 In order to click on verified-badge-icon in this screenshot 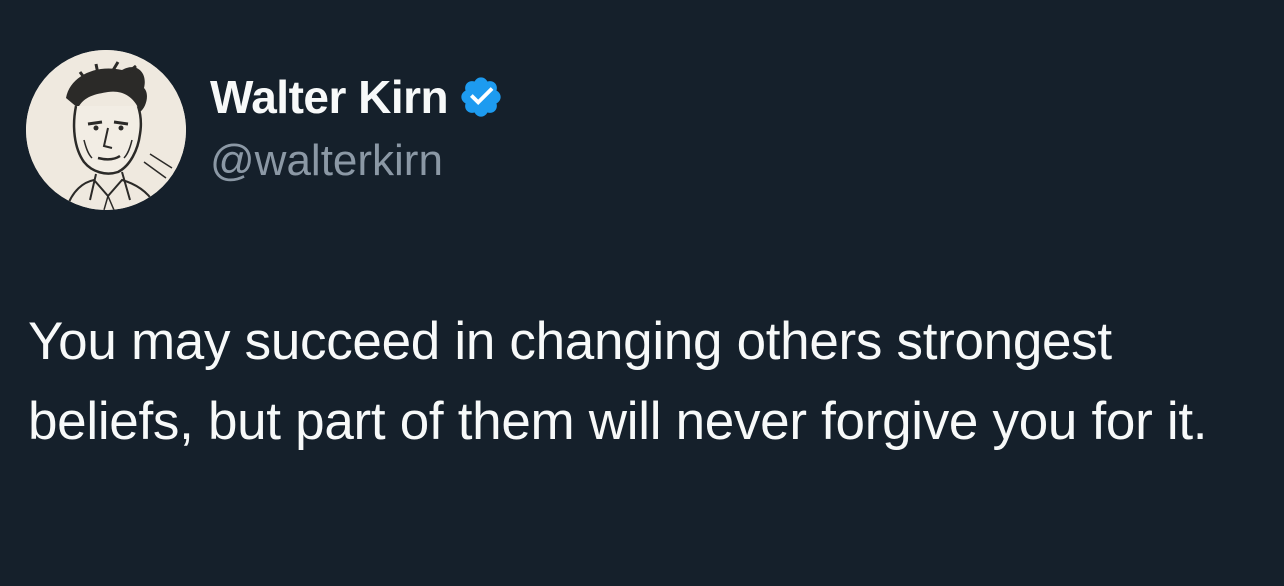, I will do `click(481, 97)`.